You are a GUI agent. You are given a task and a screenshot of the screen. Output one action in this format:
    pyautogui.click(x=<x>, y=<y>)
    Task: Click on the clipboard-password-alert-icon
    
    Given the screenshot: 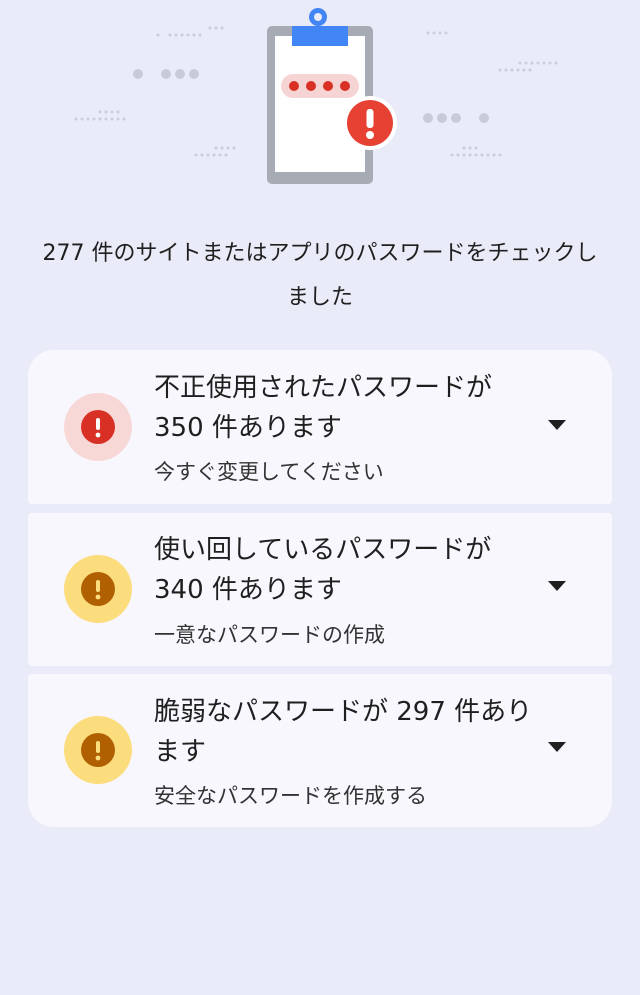 What is the action you would take?
    pyautogui.click(x=316, y=96)
    